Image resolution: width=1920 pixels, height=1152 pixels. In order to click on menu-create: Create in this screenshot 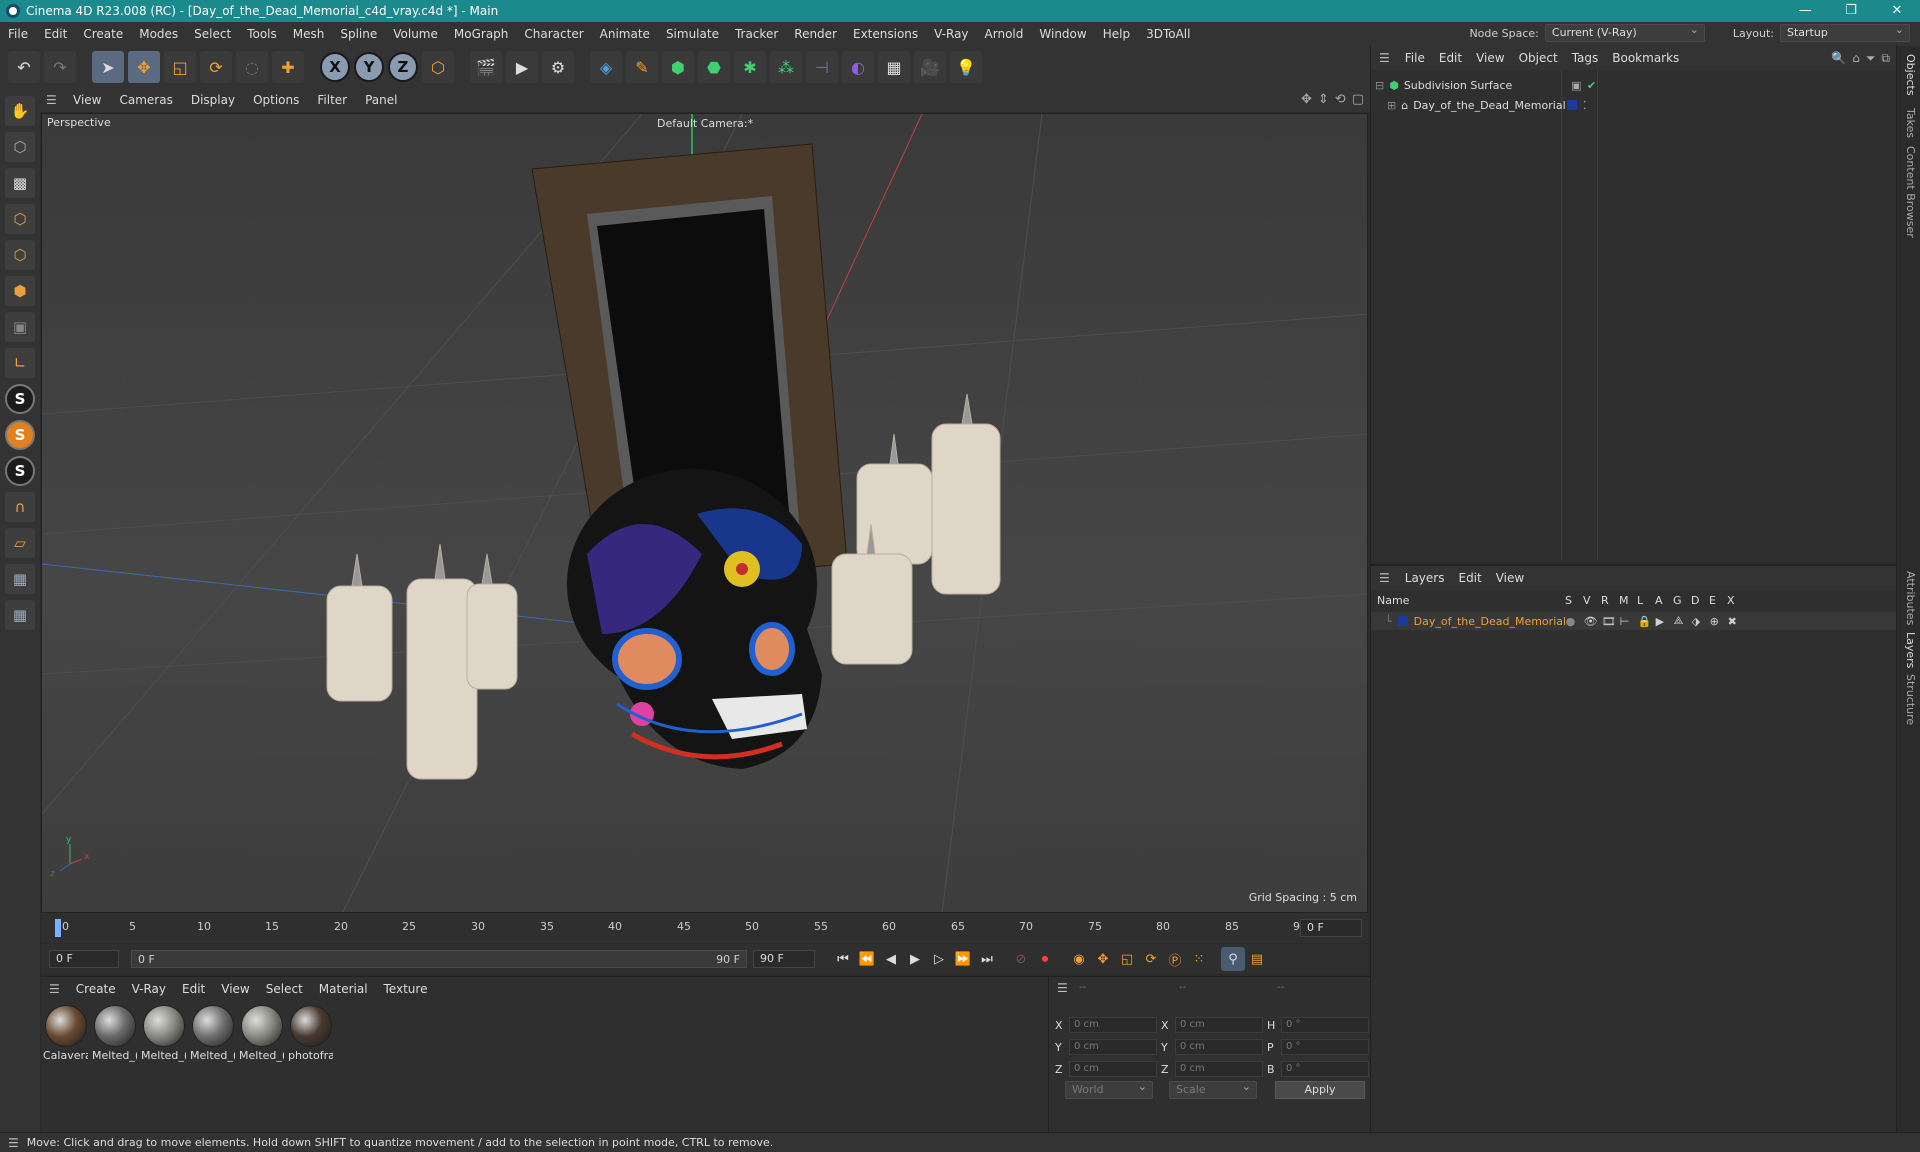, I will do `click(103, 34)`.